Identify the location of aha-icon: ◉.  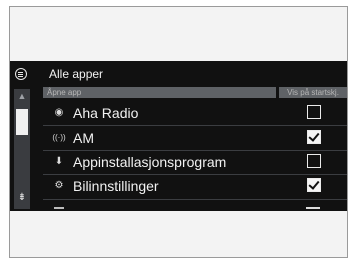
(59, 112).